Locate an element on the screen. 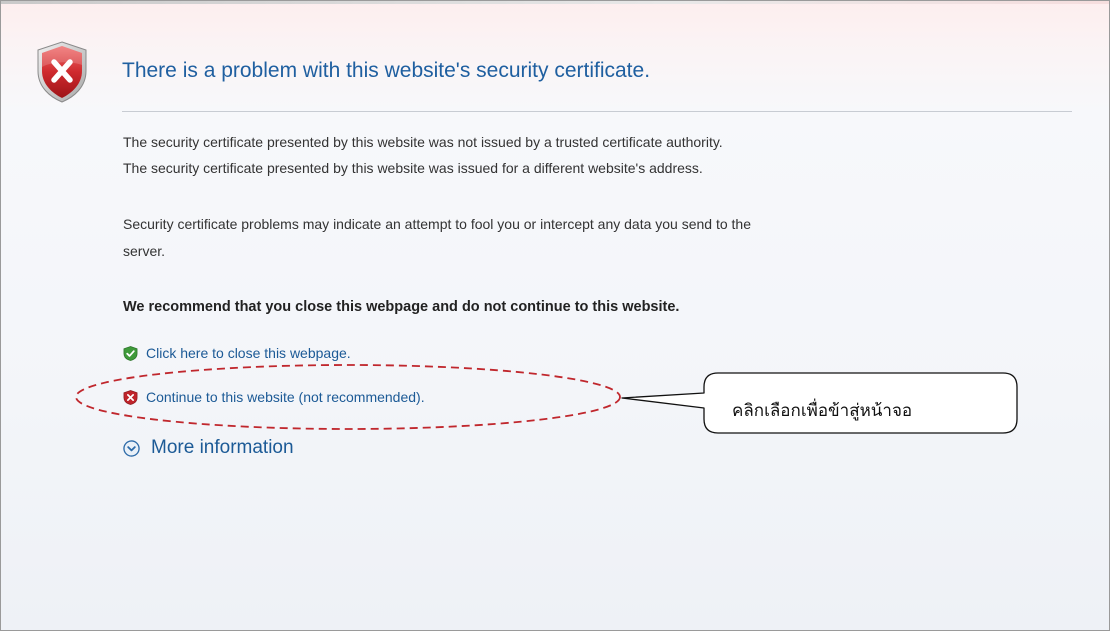 Image resolution: width=1110 pixels, height=631 pixels. top-border is located at coordinates (555, 2).